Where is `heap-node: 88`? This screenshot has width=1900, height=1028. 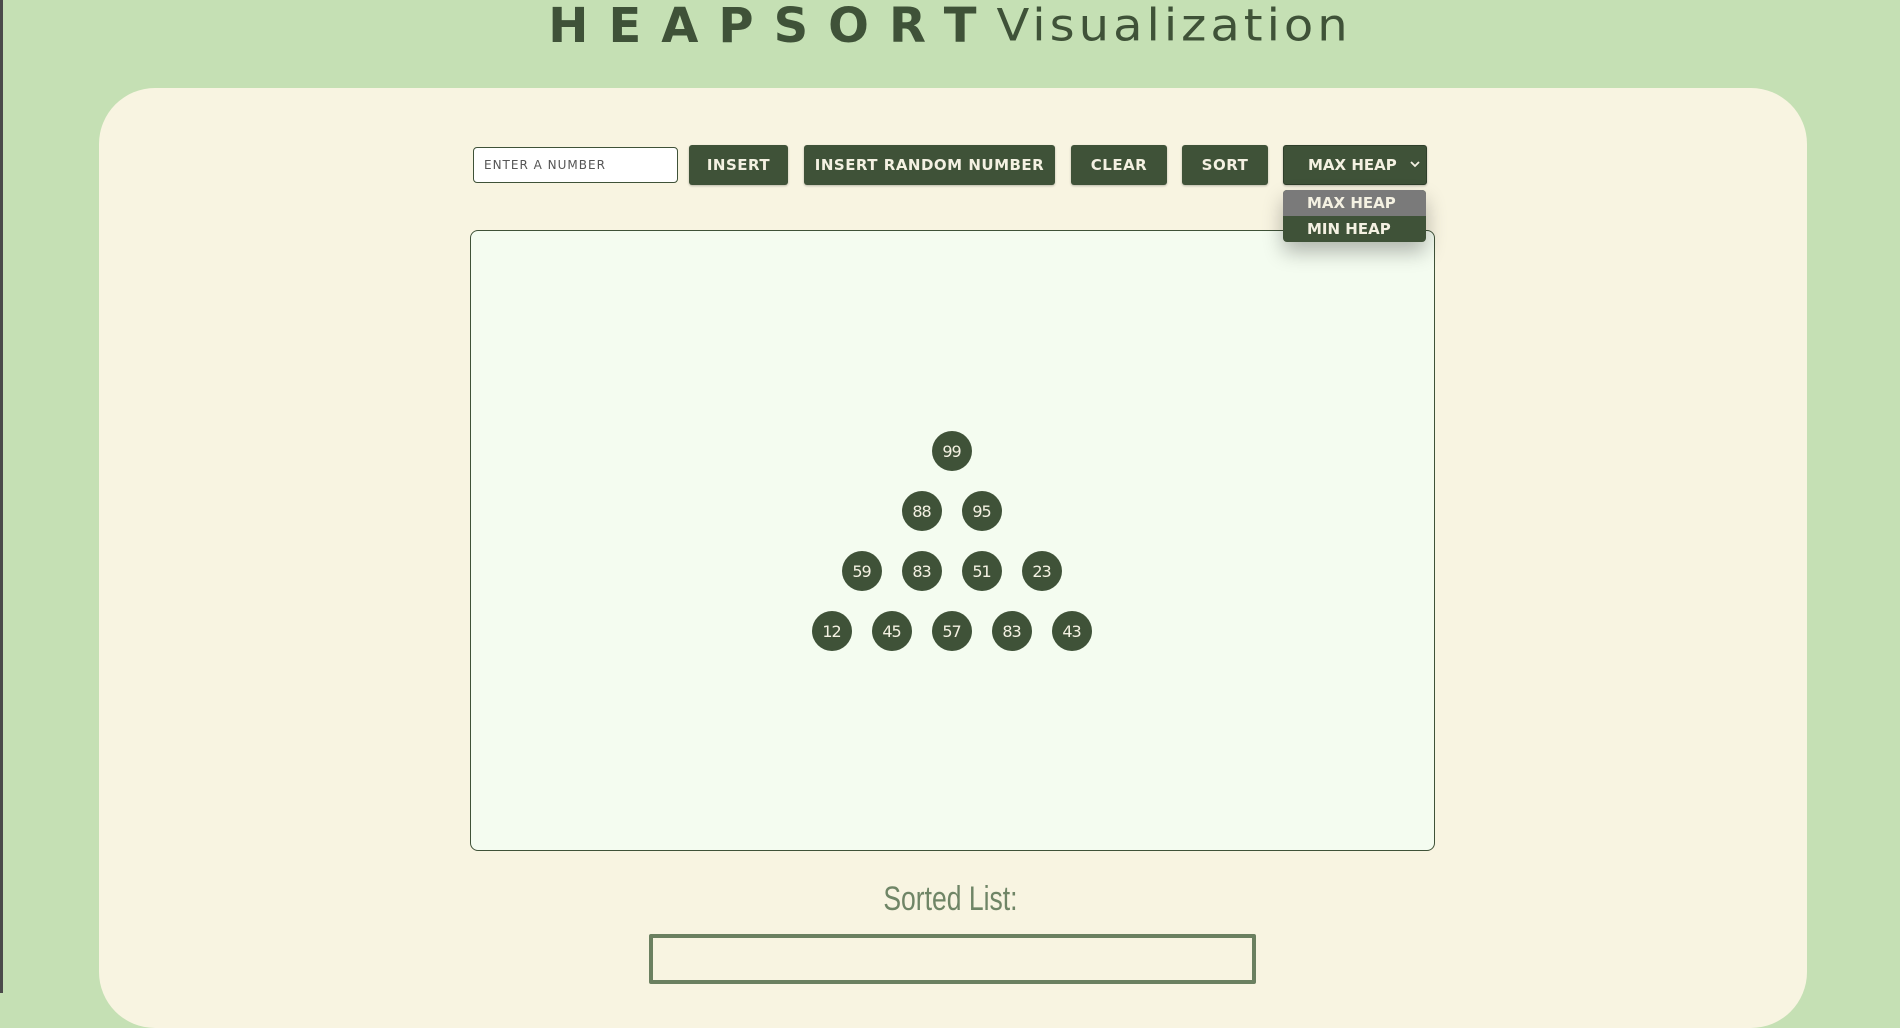 heap-node: 88 is located at coordinates (921, 511).